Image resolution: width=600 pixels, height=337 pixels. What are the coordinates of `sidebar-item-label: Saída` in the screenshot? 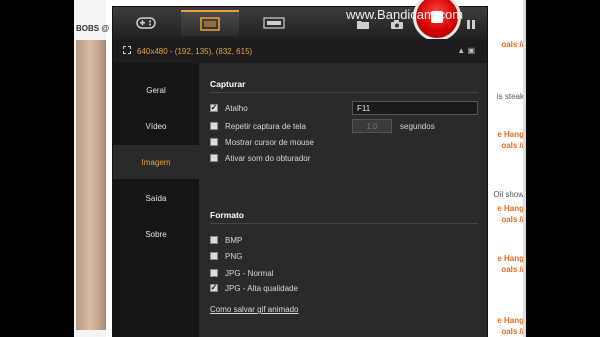 It's located at (156, 198).